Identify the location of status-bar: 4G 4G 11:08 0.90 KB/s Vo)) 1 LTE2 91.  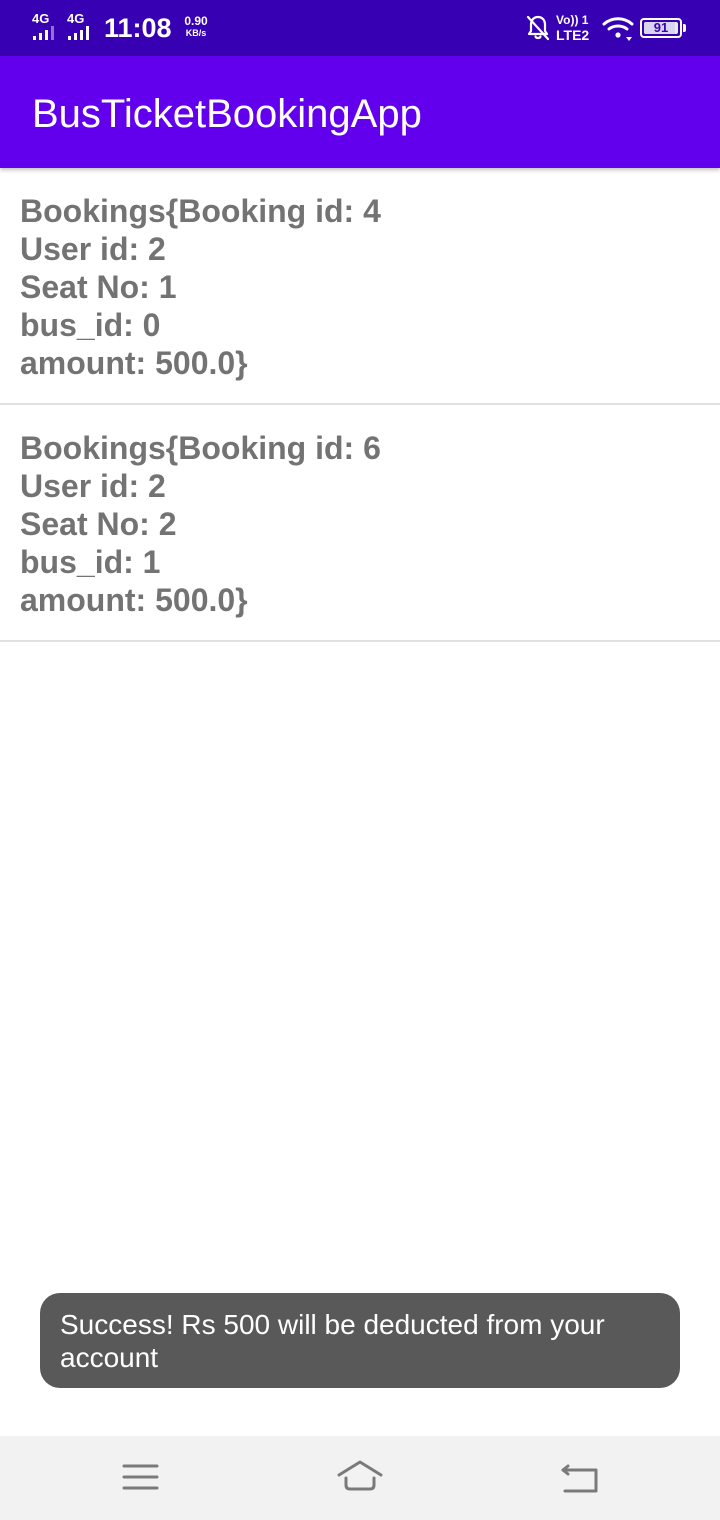
(360, 28).